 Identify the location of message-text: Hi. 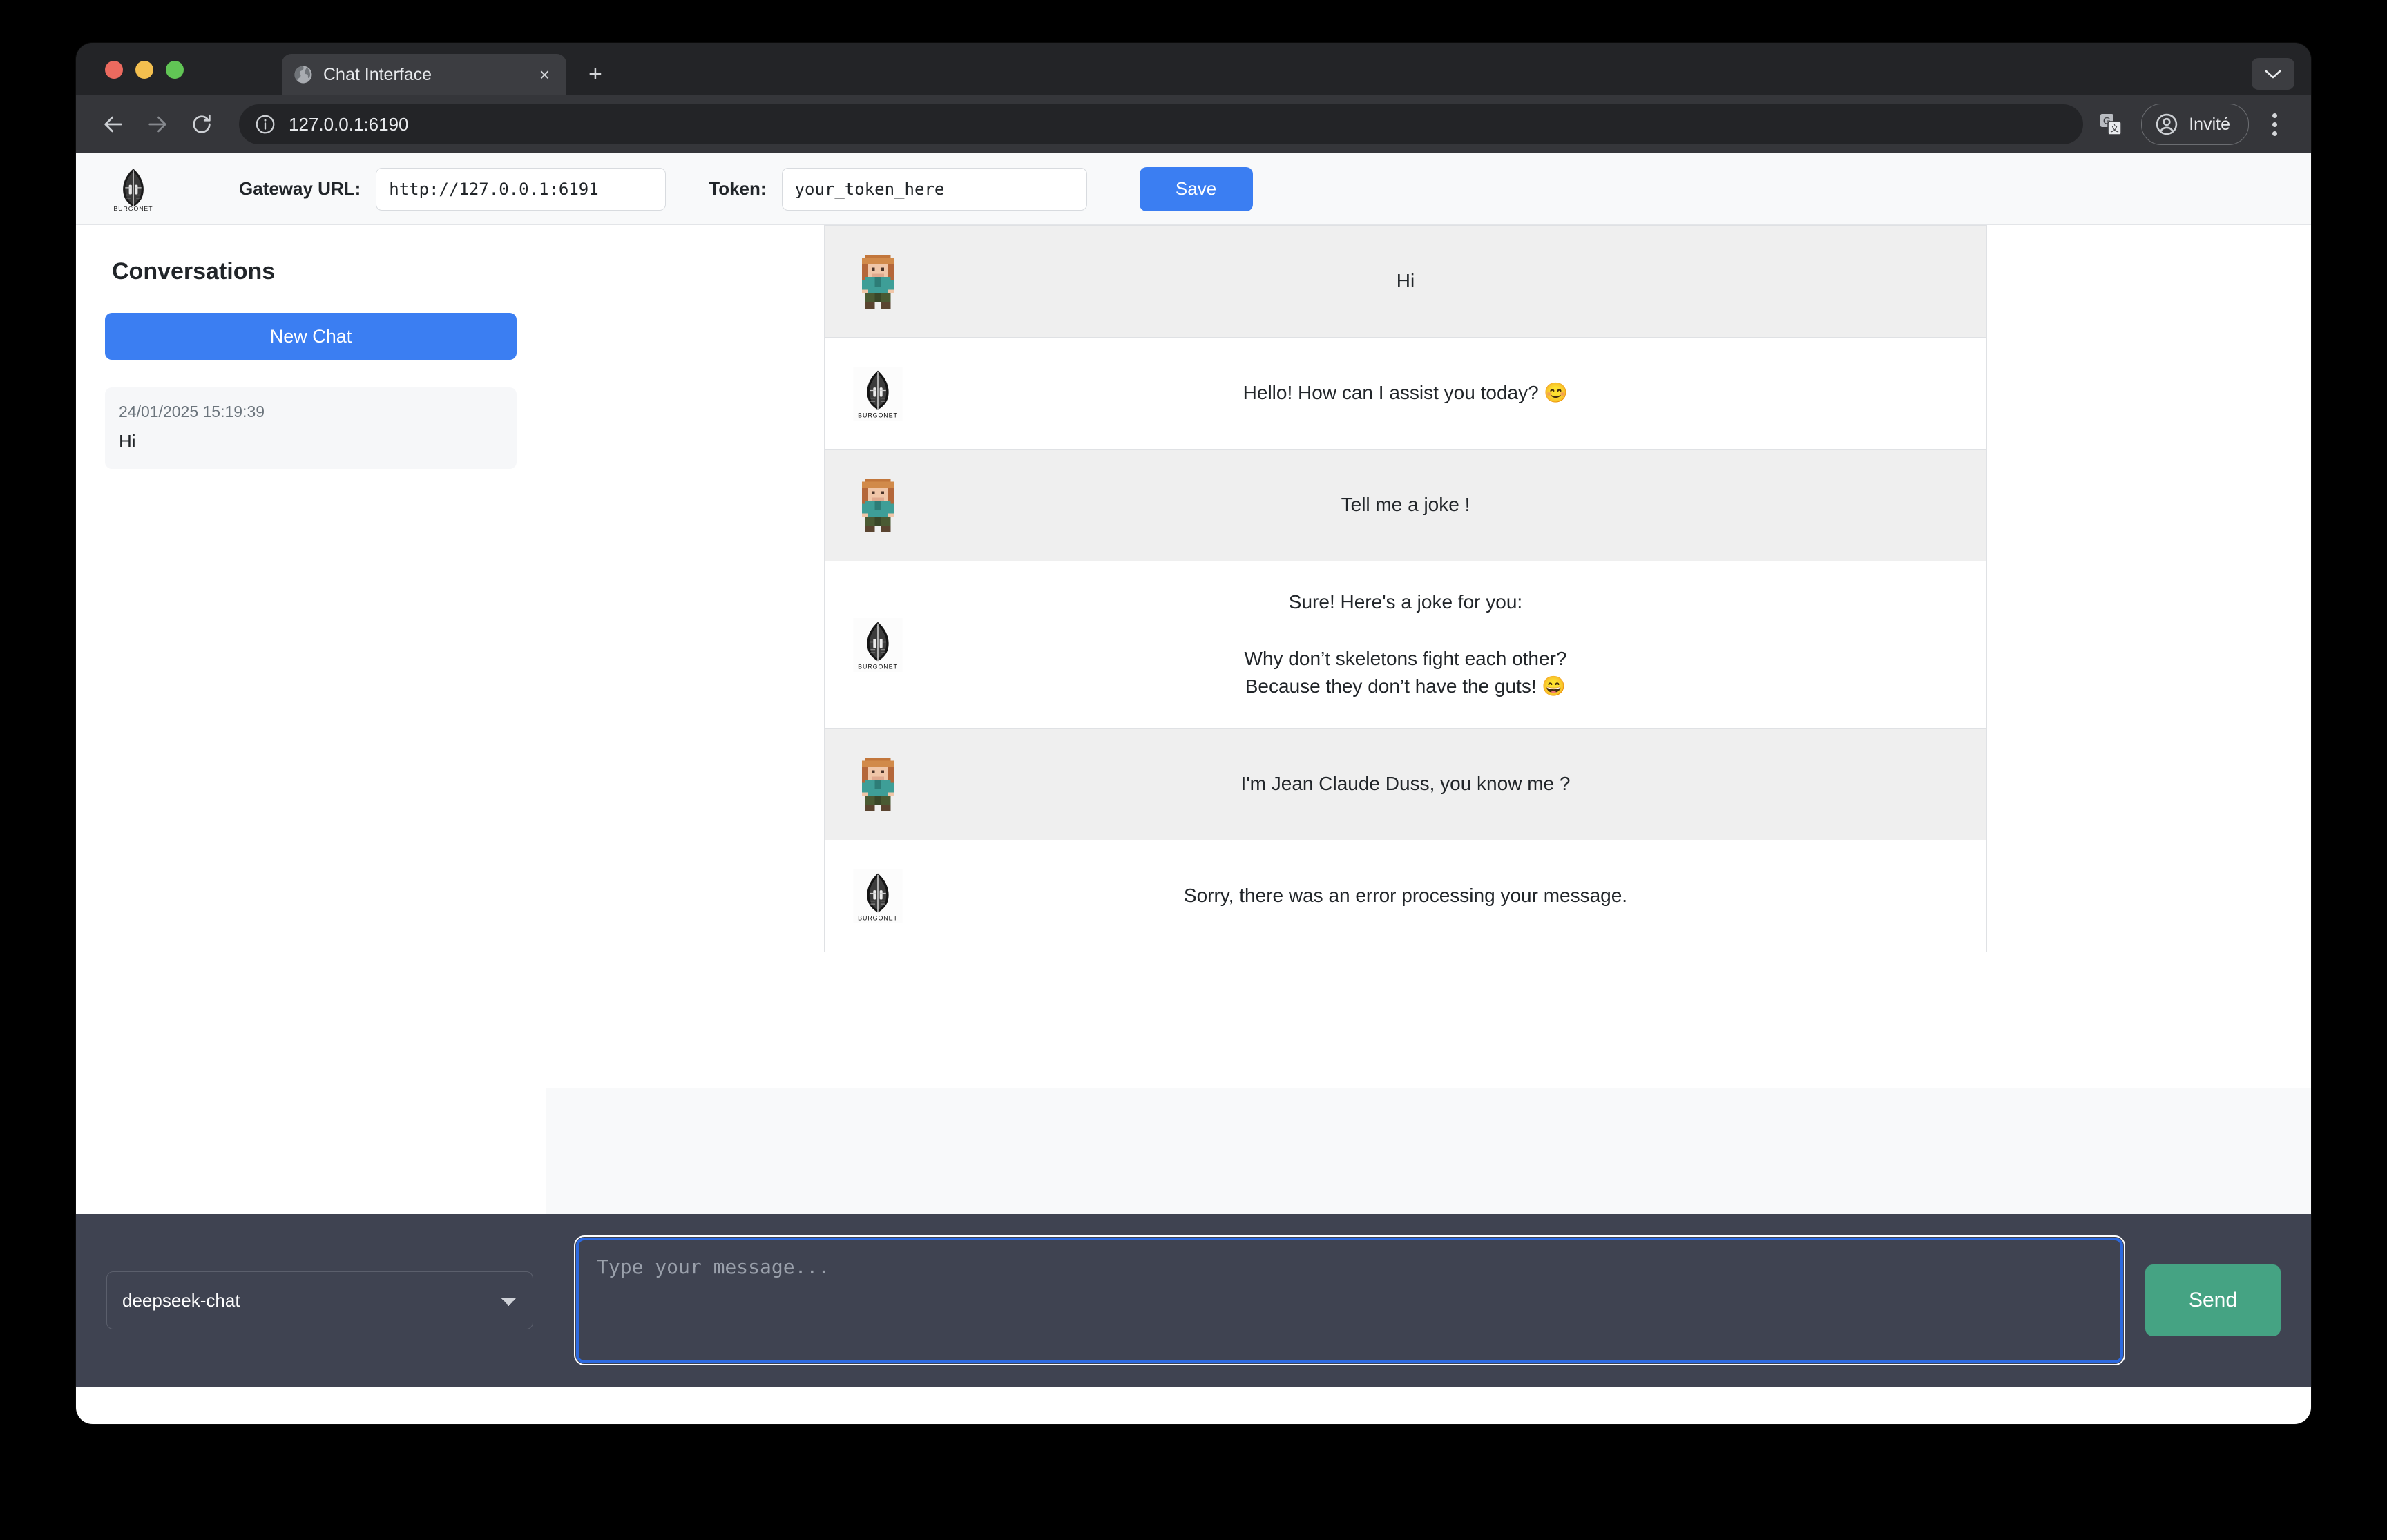
(1406, 281).